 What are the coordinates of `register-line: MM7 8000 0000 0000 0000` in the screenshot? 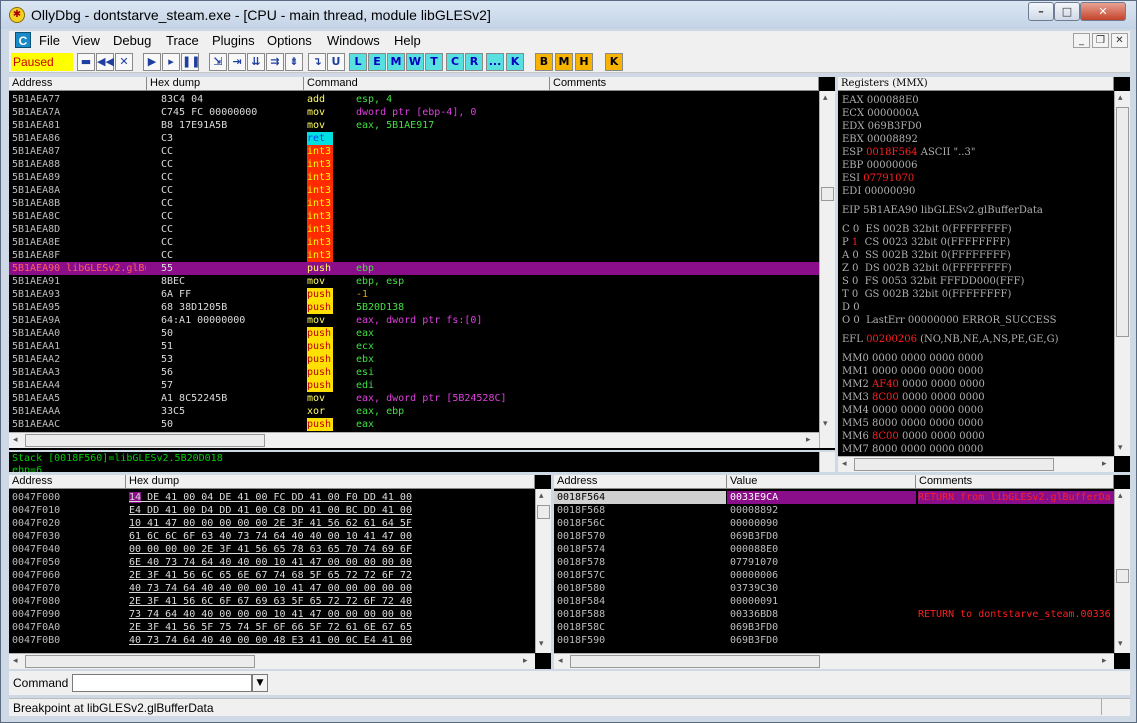 It's located at (912, 449).